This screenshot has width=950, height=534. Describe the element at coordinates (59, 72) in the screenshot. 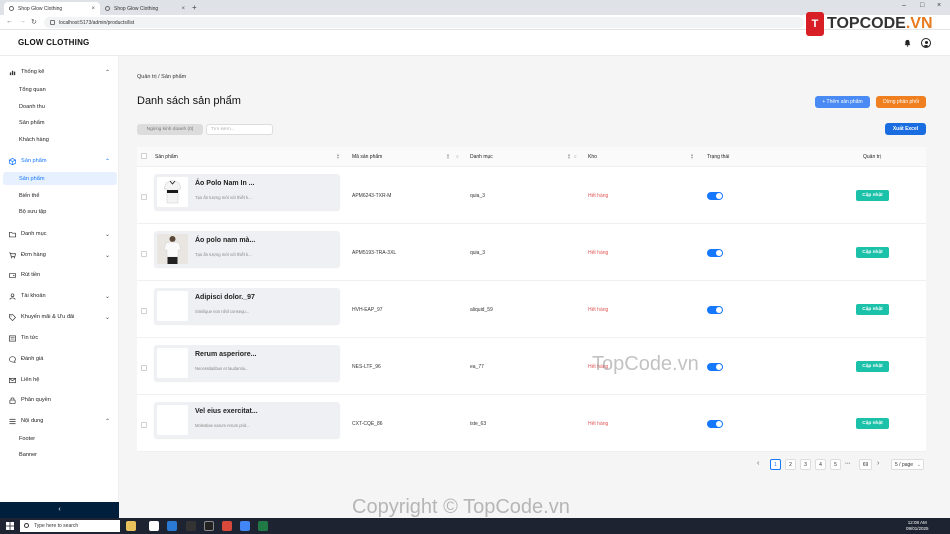

I see `sidebar-item-thong-ke: Thống kê ⌃` at that location.